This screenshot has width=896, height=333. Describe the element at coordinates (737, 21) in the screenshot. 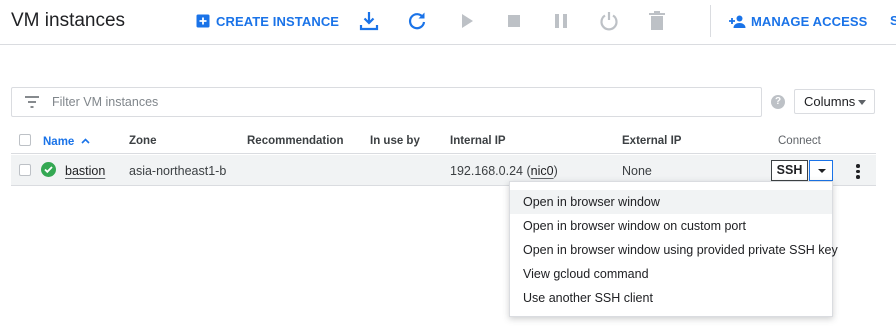

I see `add-person-icon` at that location.